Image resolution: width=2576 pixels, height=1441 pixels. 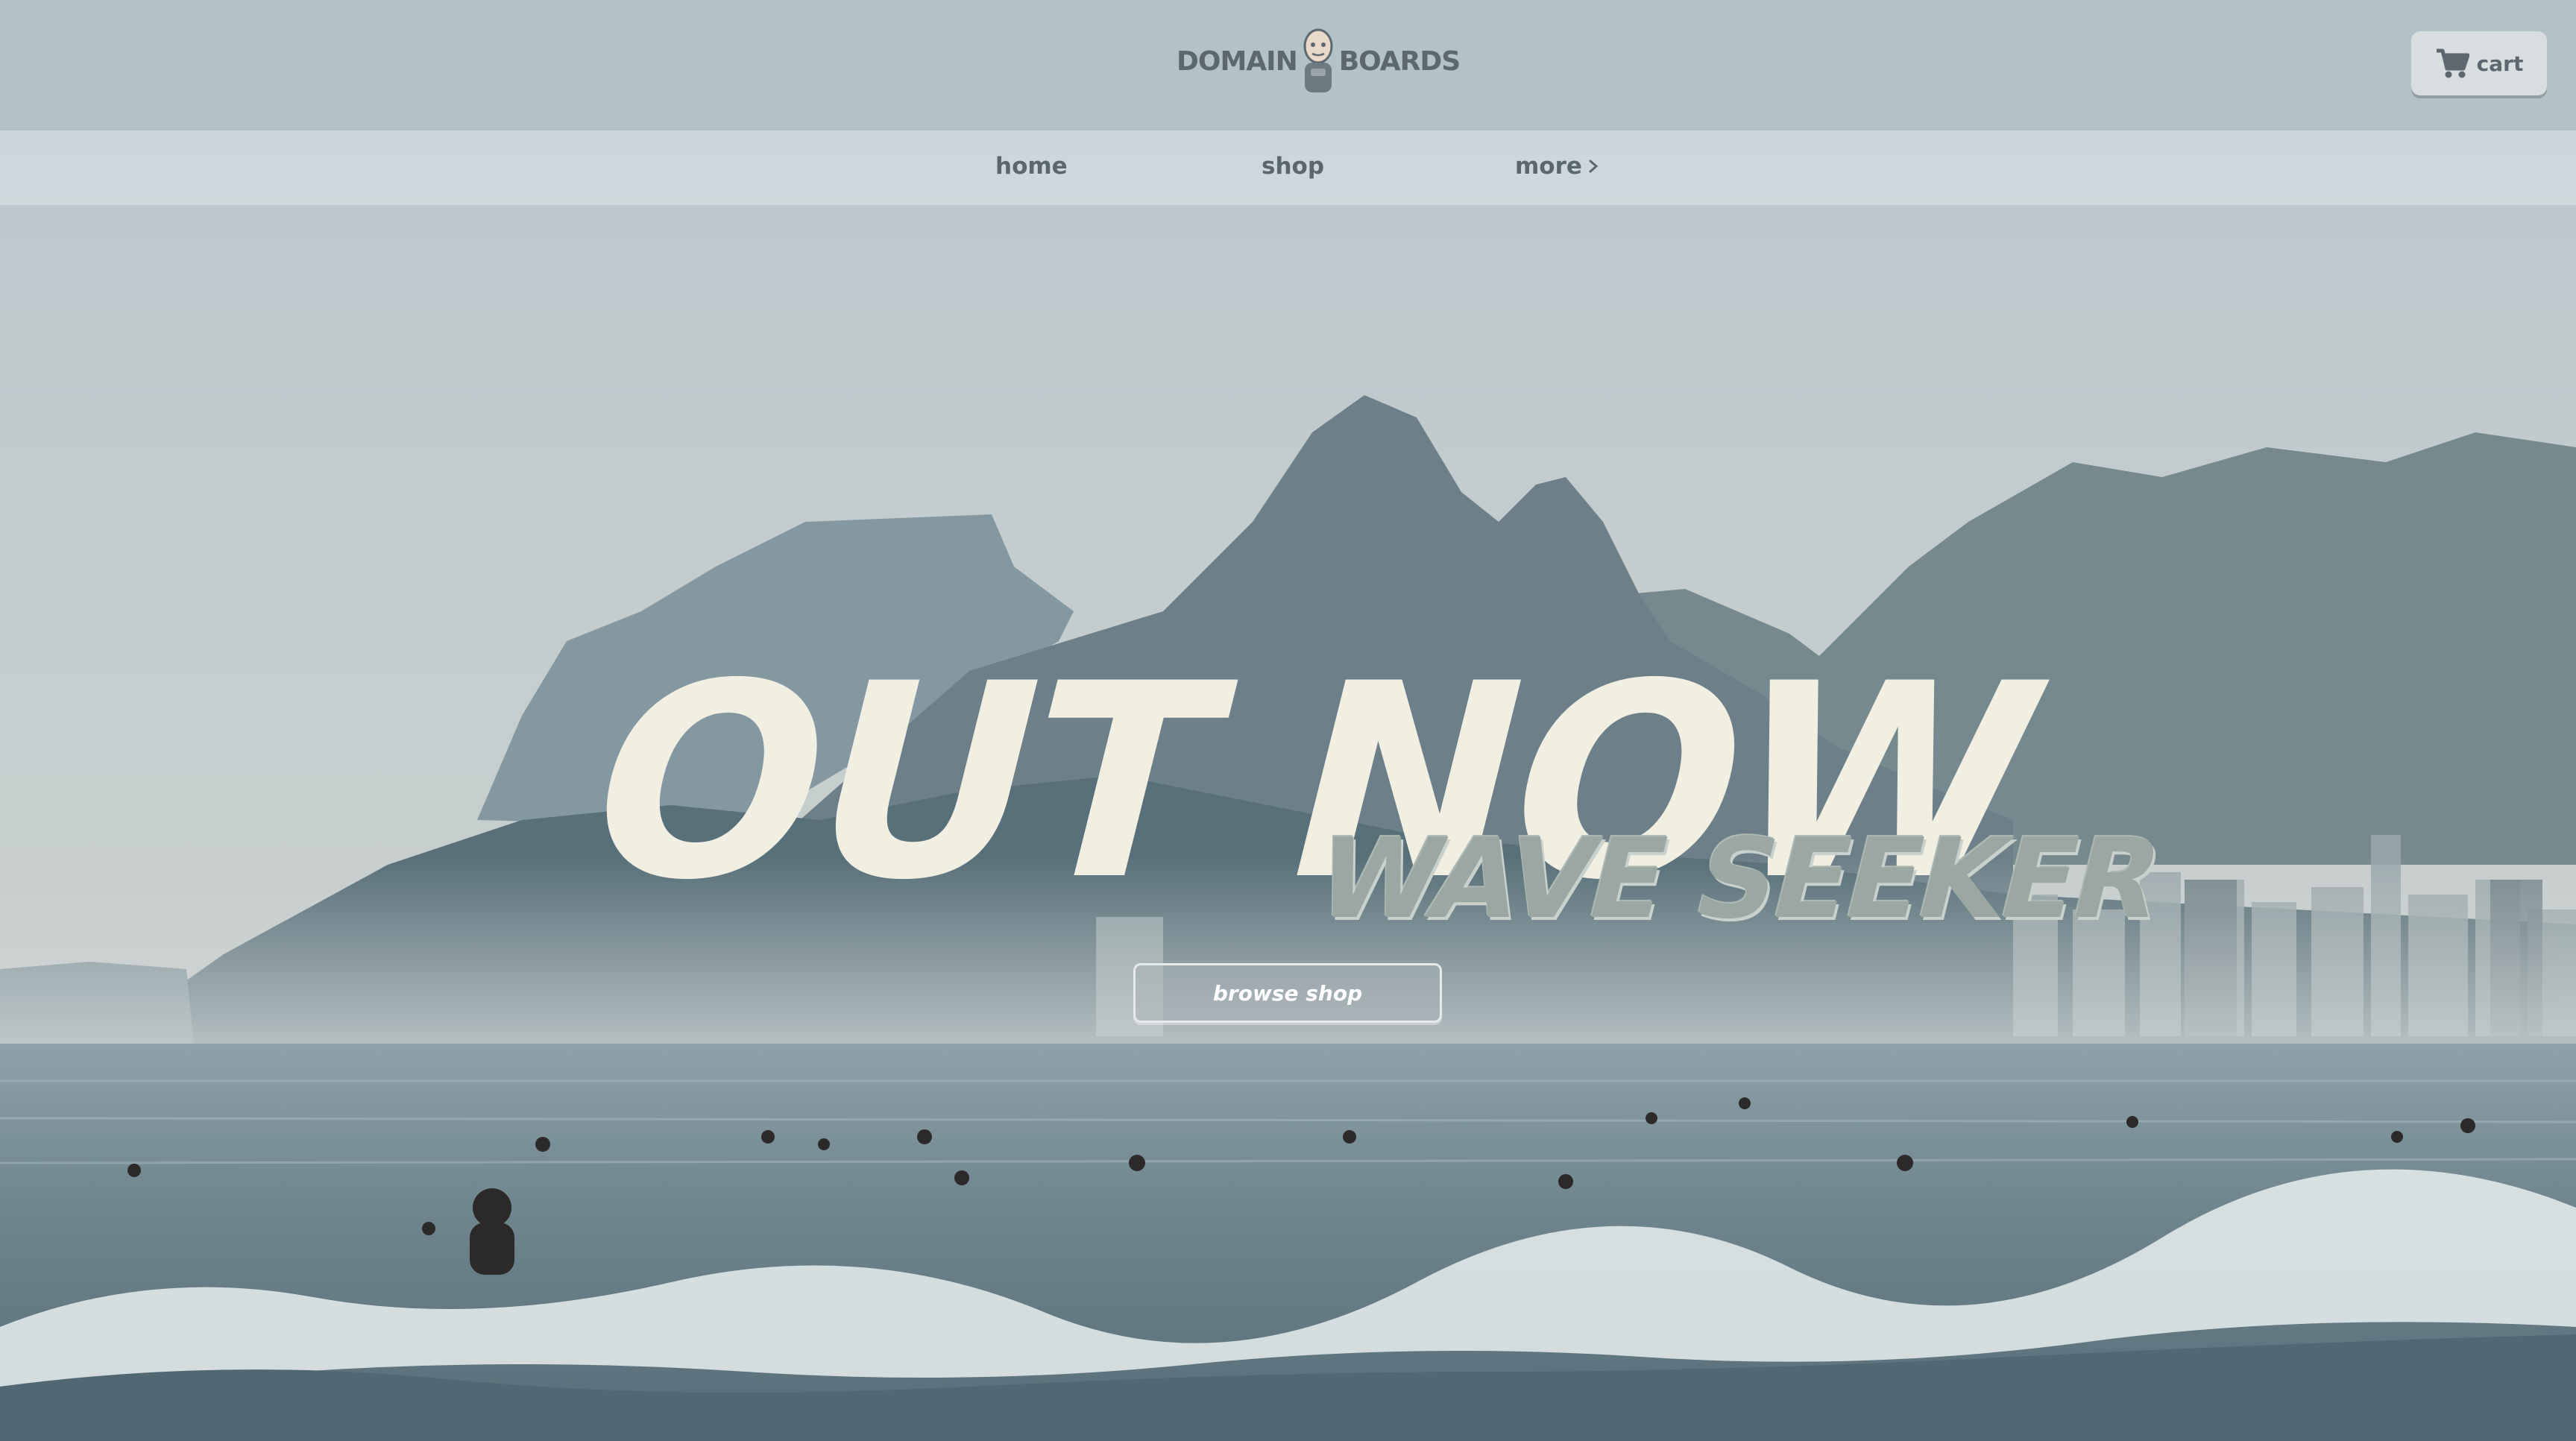 What do you see at coordinates (1031, 166) in the screenshot?
I see `nav-item-home: home` at bounding box center [1031, 166].